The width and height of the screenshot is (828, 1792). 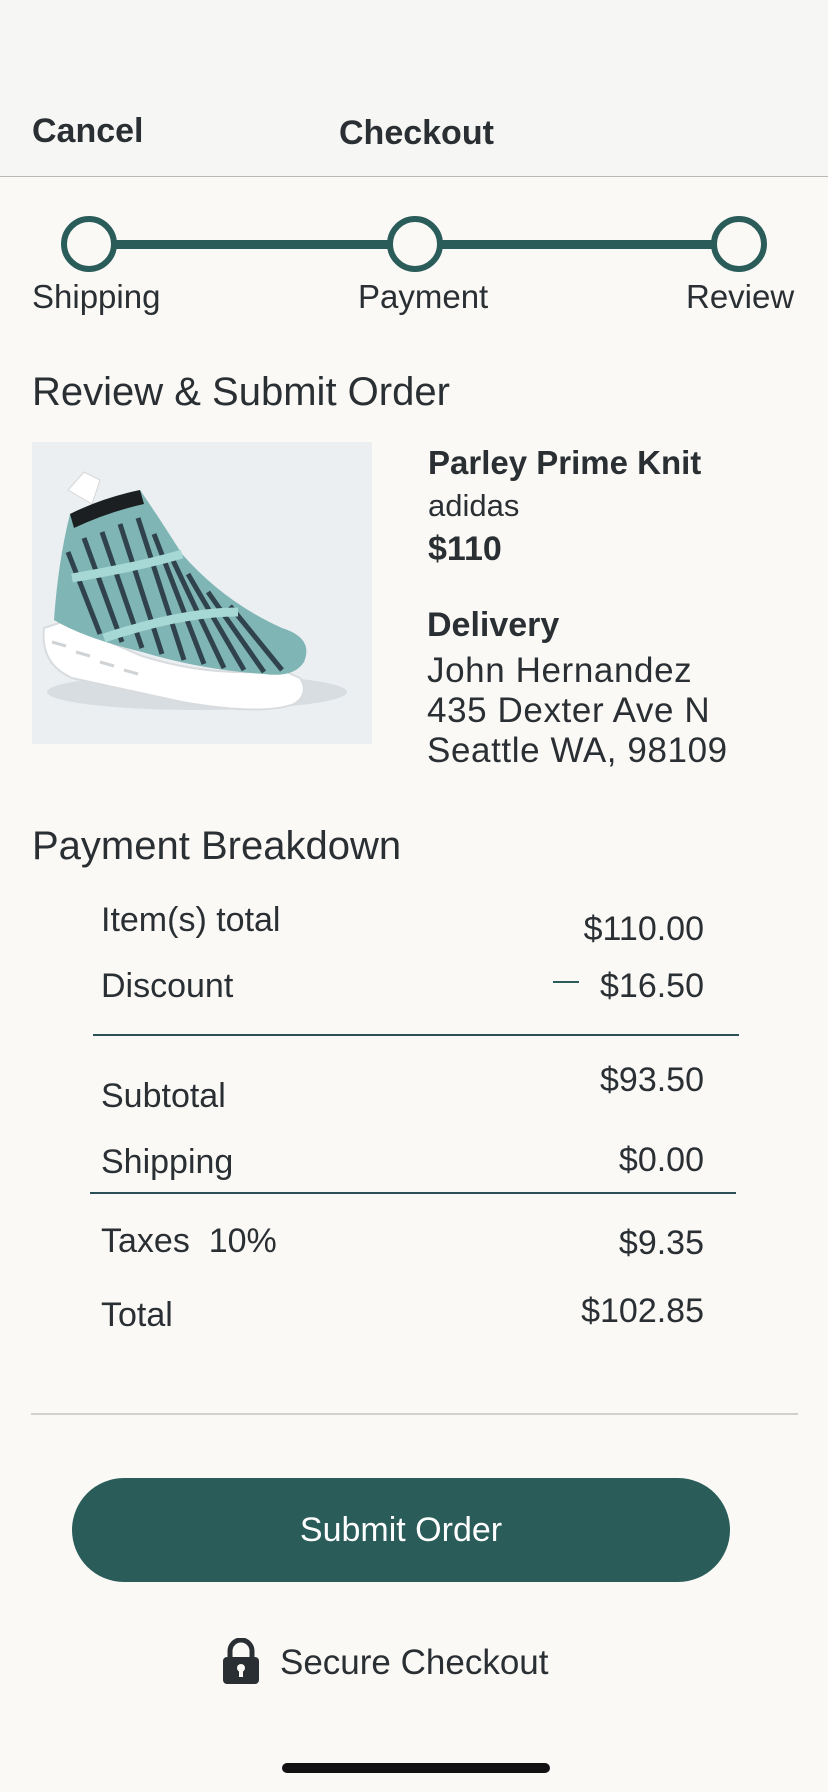 What do you see at coordinates (652, 1080) in the screenshot?
I see `subtotal-value: $93.50` at bounding box center [652, 1080].